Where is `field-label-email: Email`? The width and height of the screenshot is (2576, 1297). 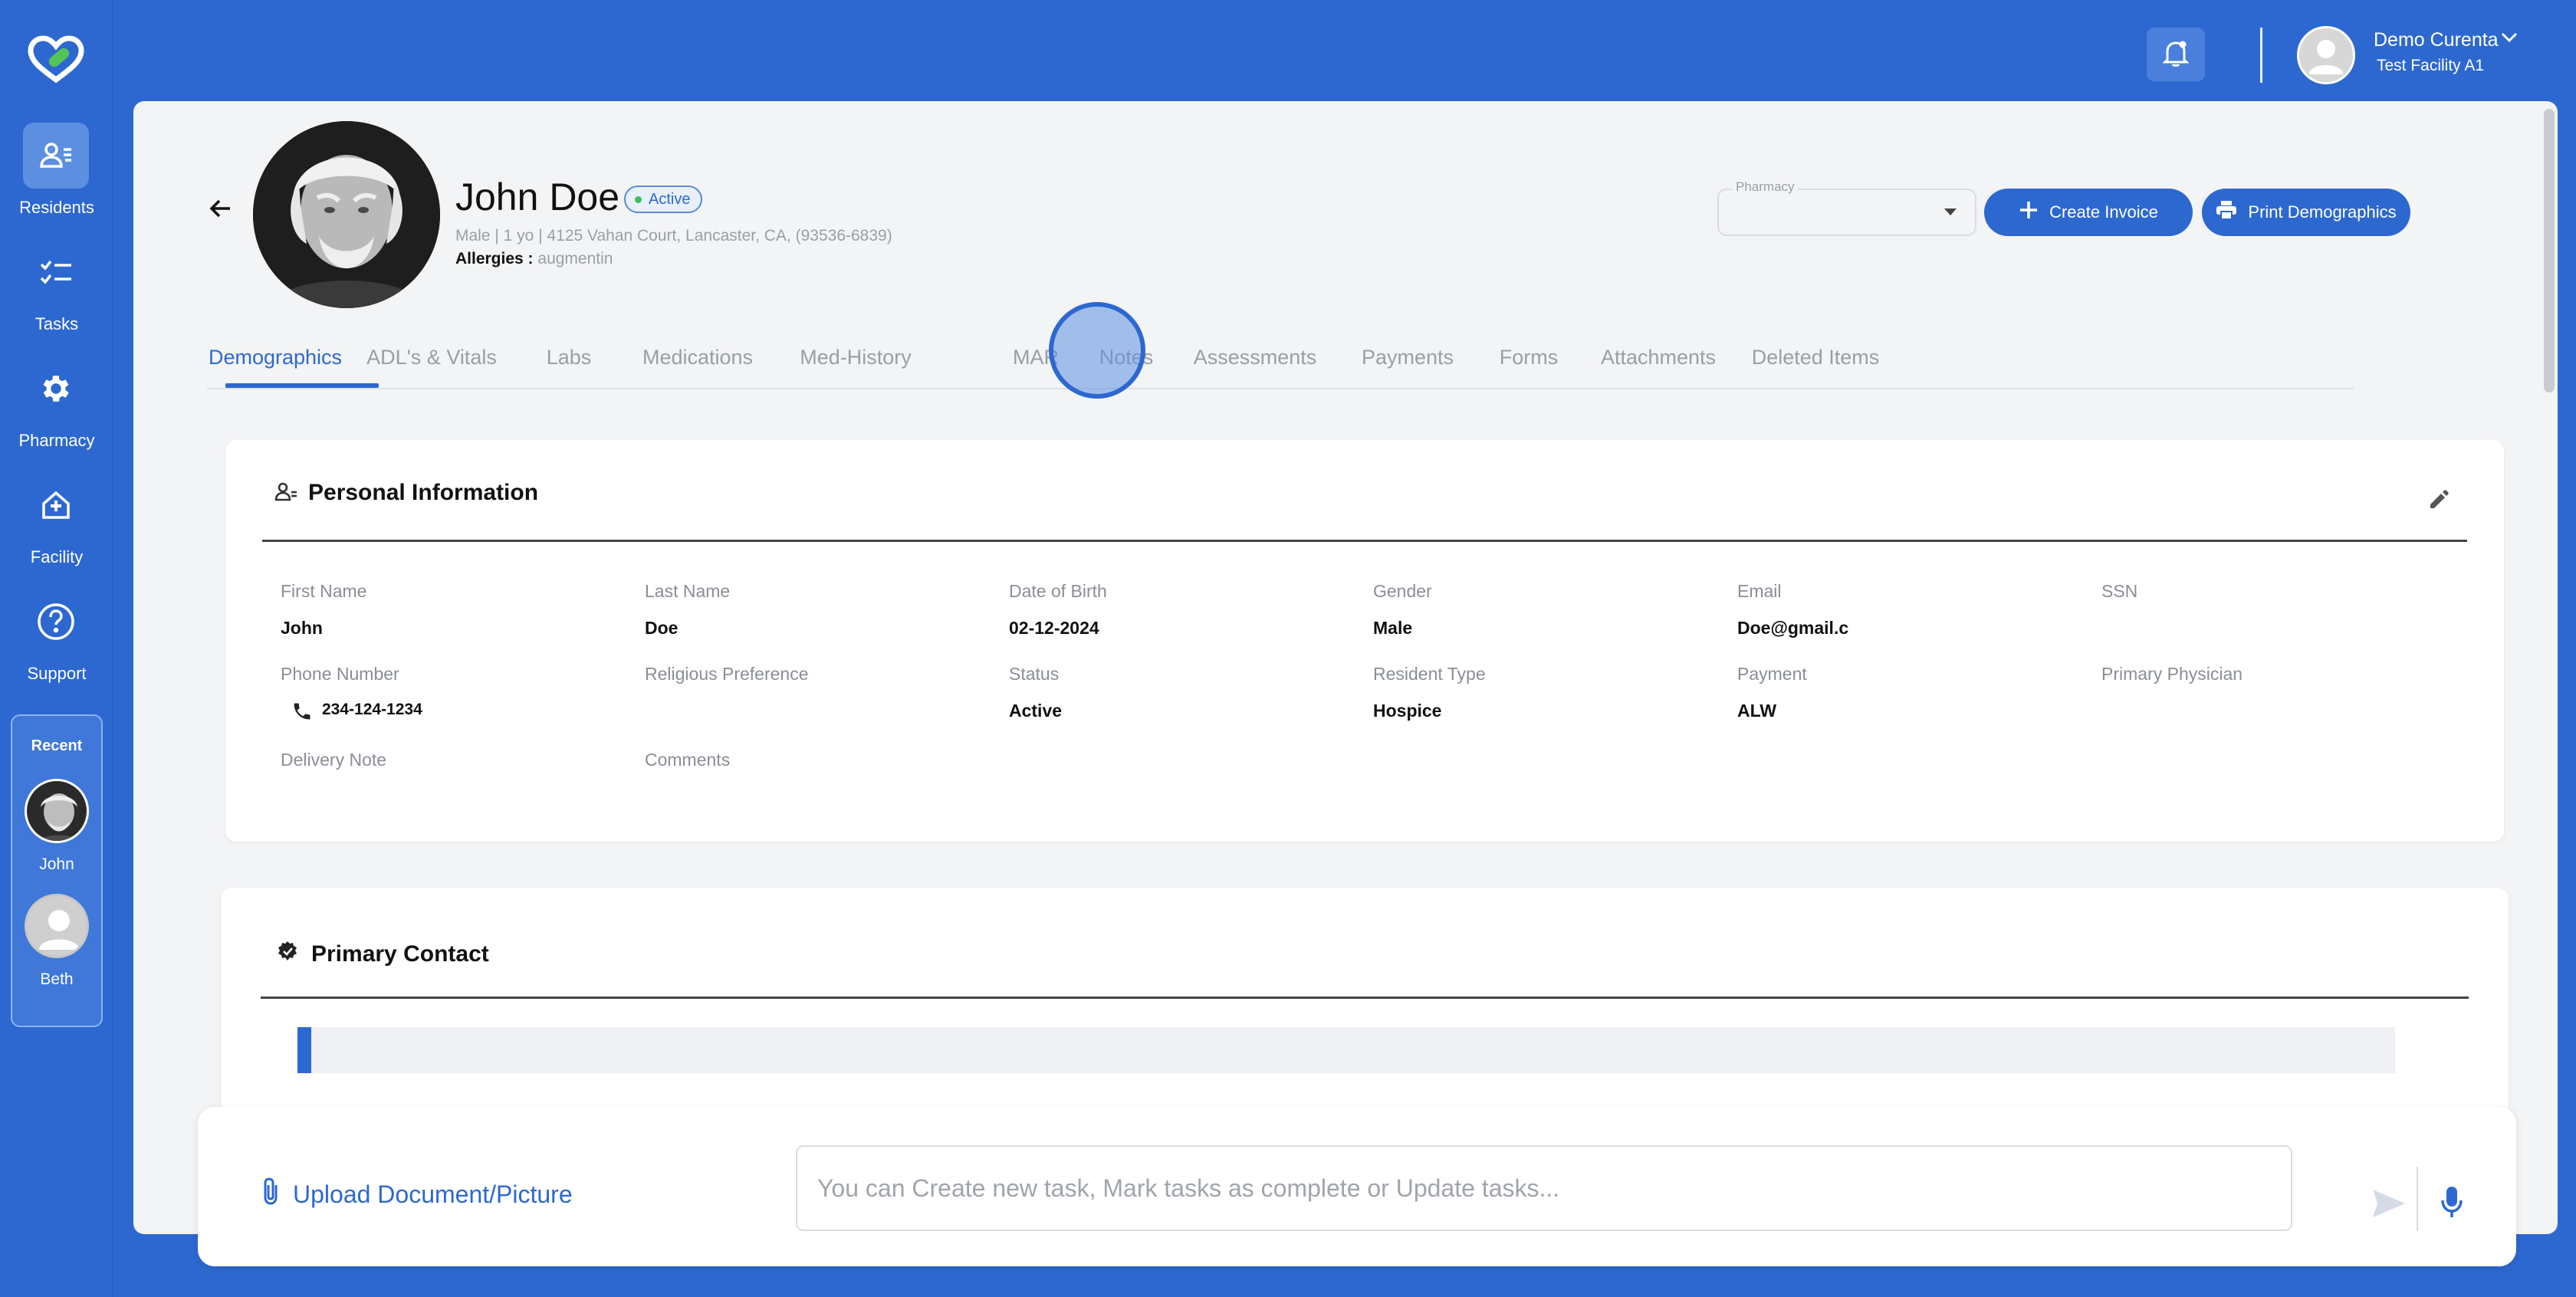 field-label-email: Email is located at coordinates (1760, 591).